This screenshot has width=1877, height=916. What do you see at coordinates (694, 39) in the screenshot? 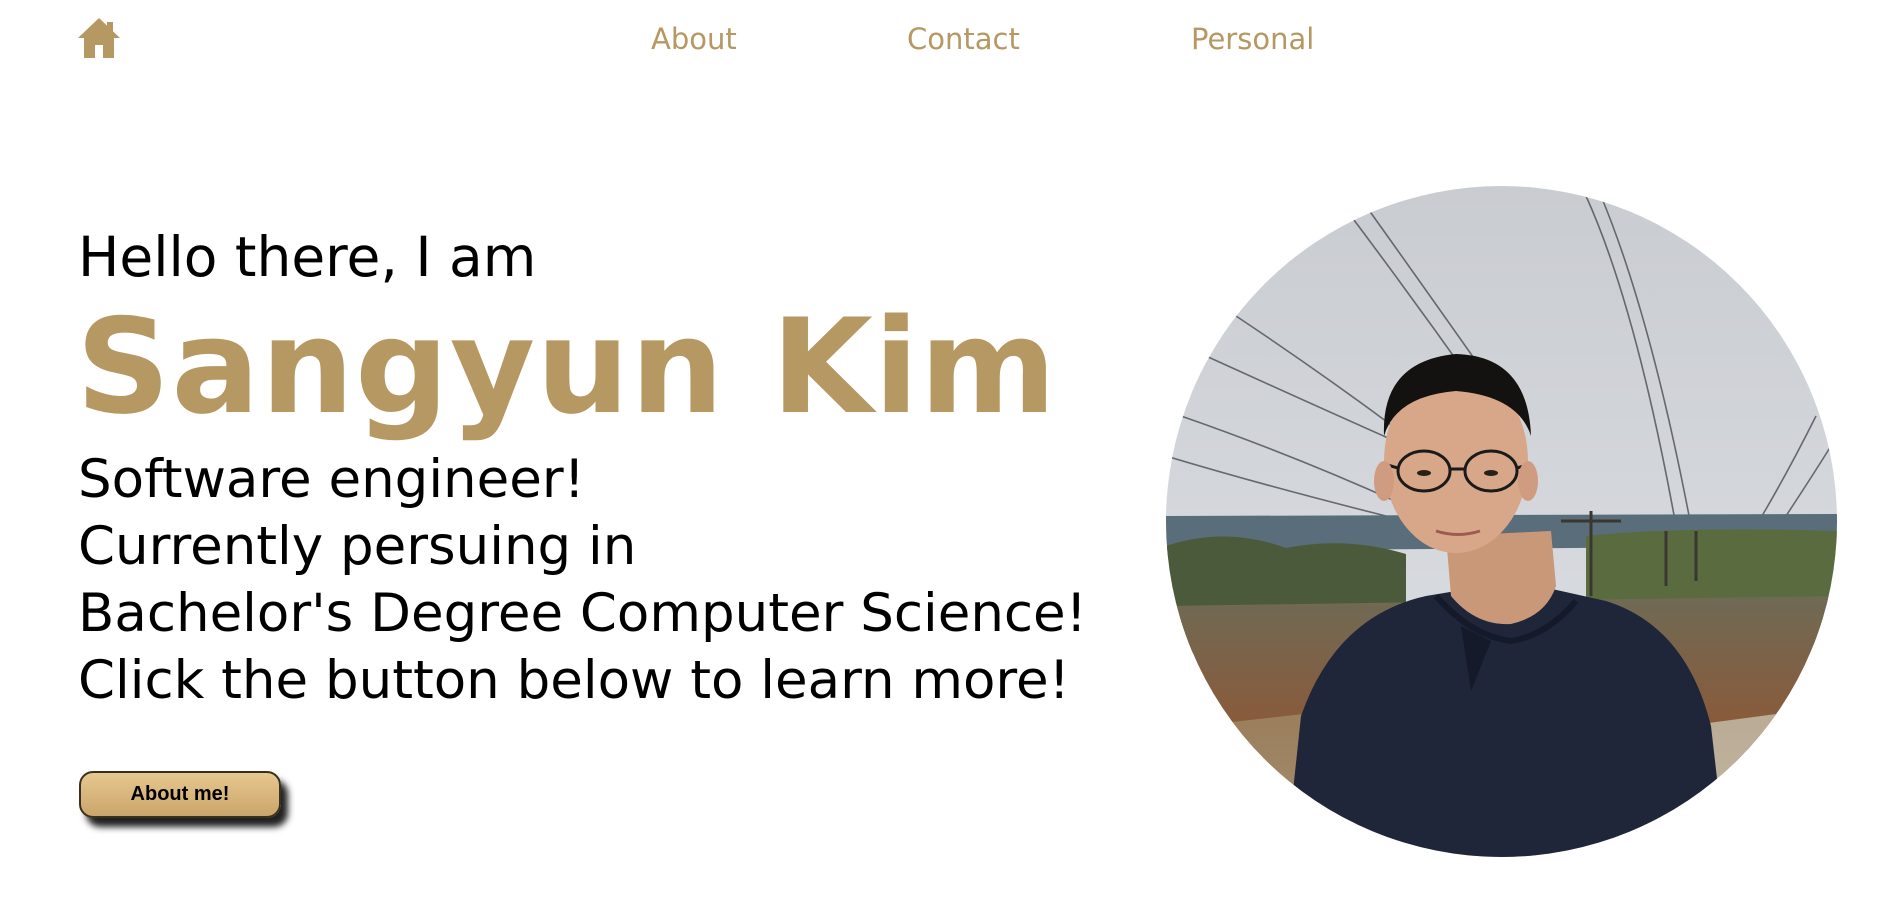
I see `nav-link-about: About` at bounding box center [694, 39].